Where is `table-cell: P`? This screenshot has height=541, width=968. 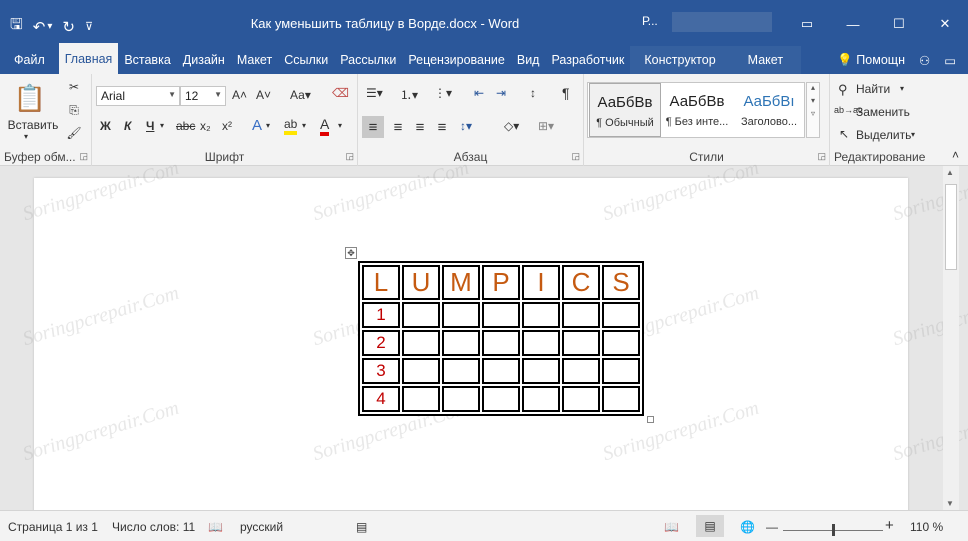
table-cell: P is located at coordinates (501, 282).